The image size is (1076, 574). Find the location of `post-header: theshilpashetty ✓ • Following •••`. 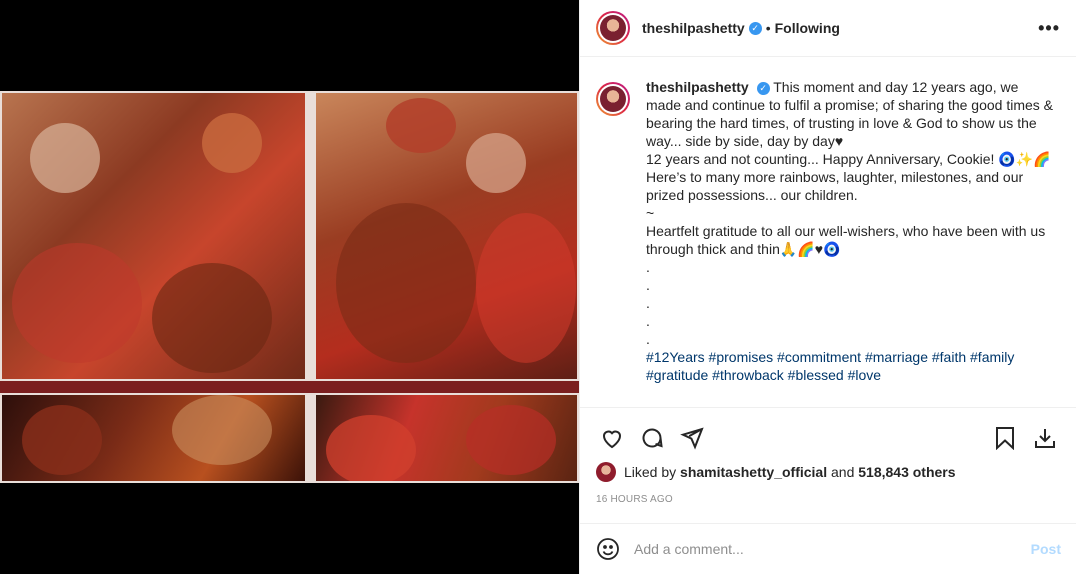

post-header: theshilpashetty ✓ • Following ••• is located at coordinates (828, 28).